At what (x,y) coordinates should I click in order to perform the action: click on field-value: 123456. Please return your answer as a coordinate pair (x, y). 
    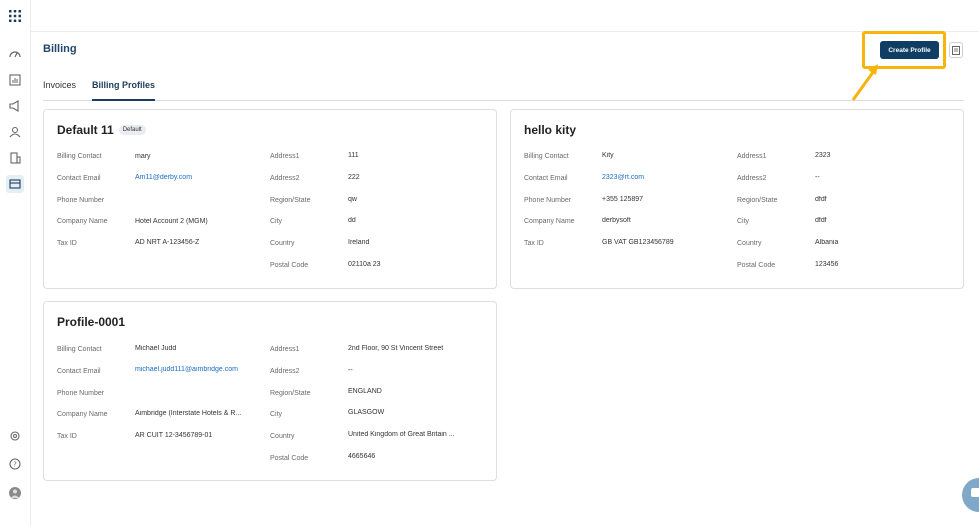
    Looking at the image, I should click on (827, 264).